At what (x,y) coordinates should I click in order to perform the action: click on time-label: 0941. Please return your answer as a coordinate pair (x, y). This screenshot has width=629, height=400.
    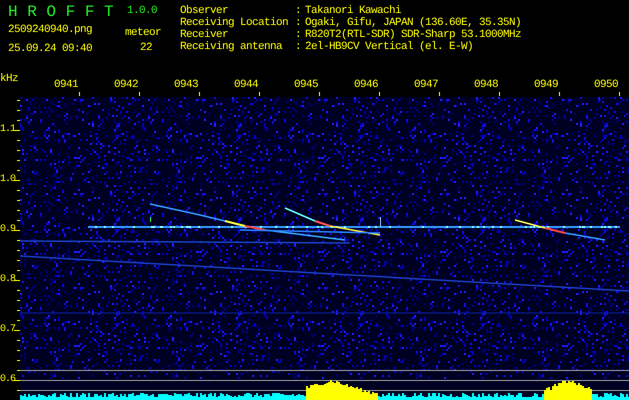
    Looking at the image, I should click on (66, 85).